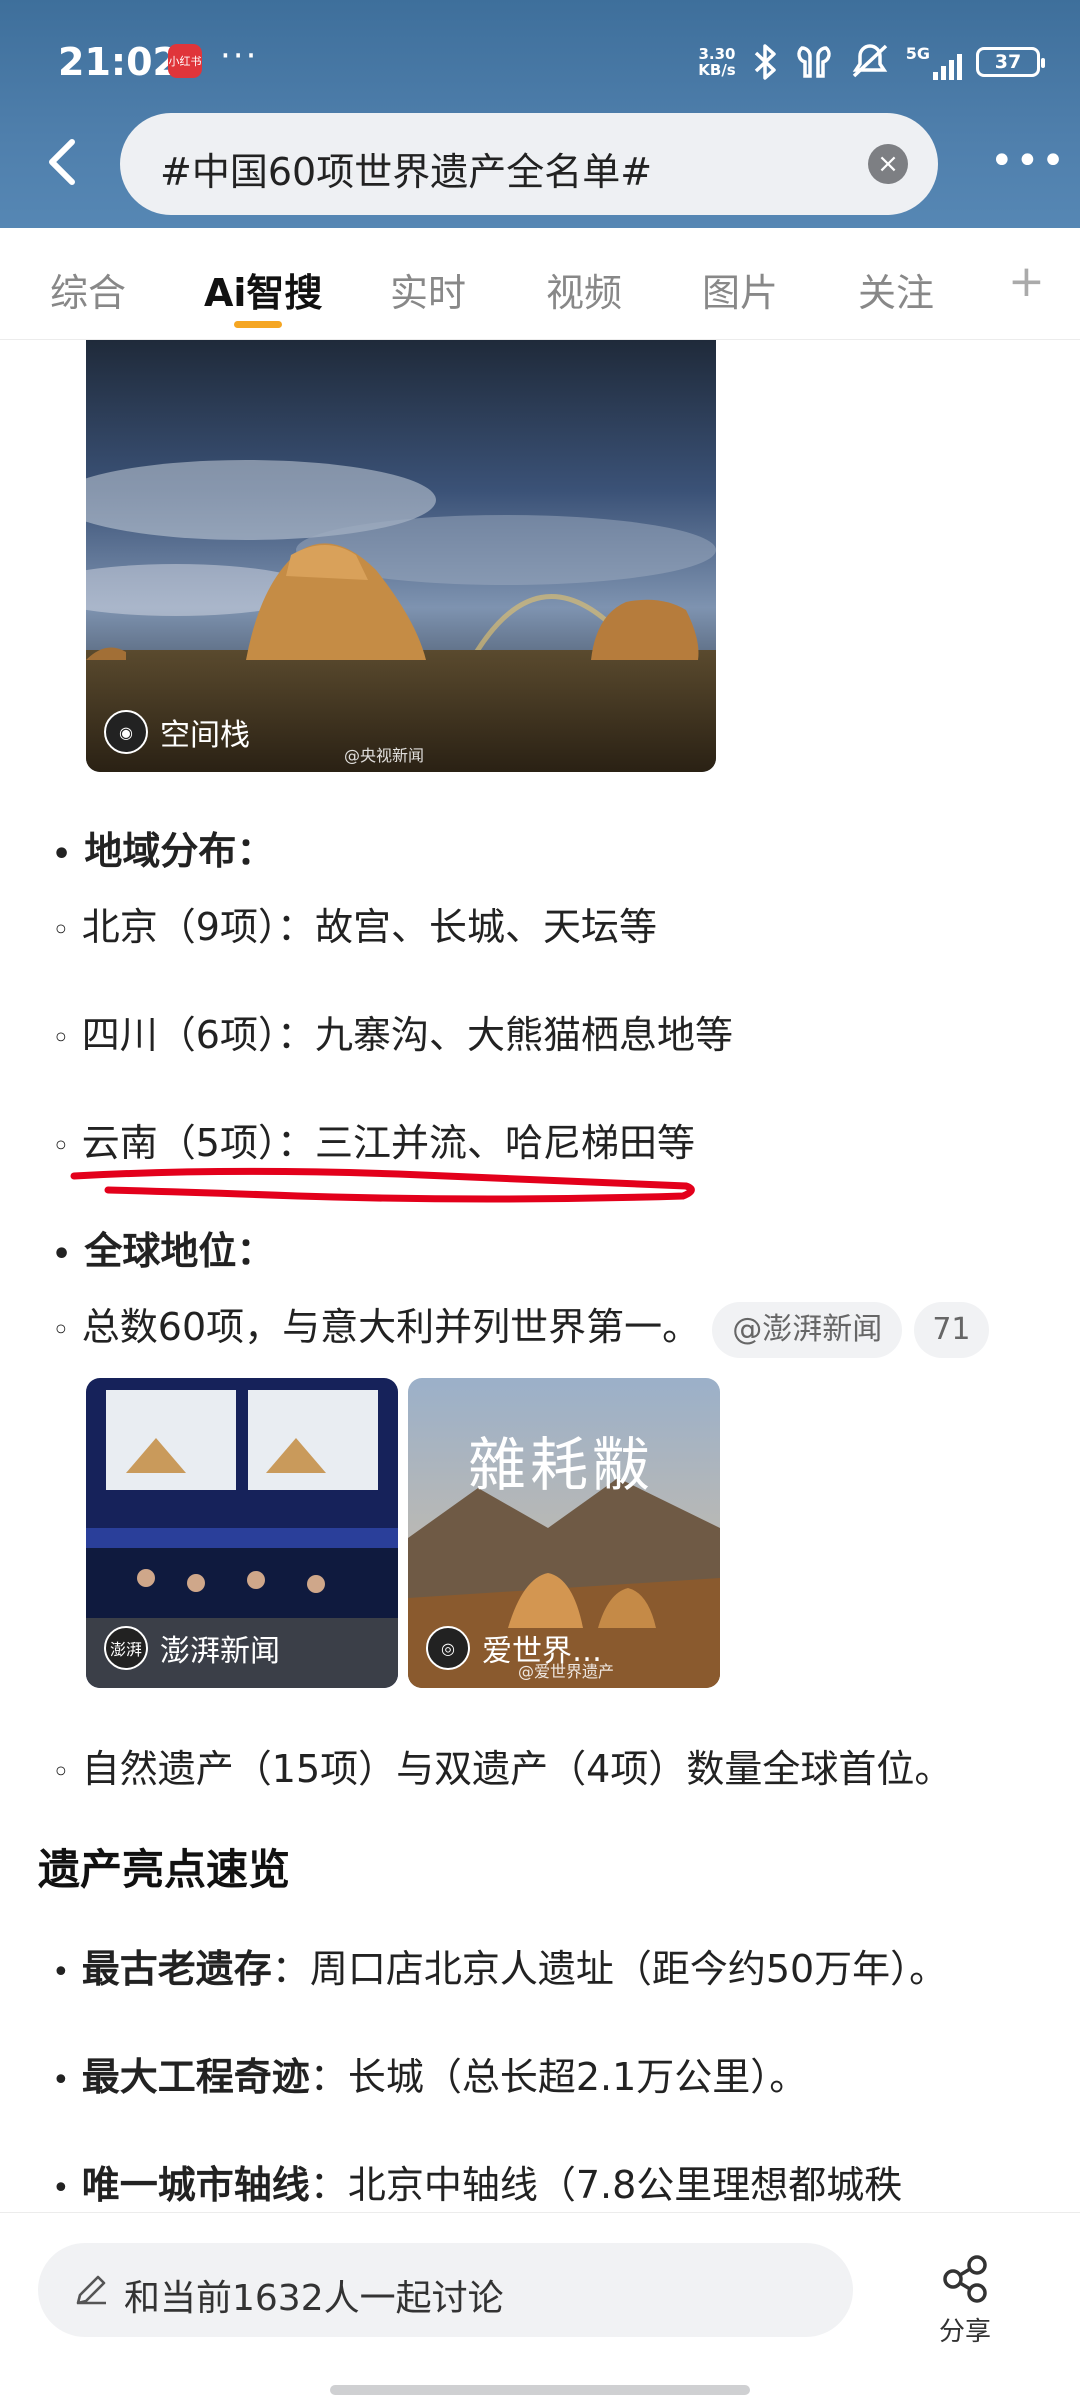 The height and width of the screenshot is (2403, 1080). What do you see at coordinates (540, 2390) in the screenshot?
I see `home-indicator` at bounding box center [540, 2390].